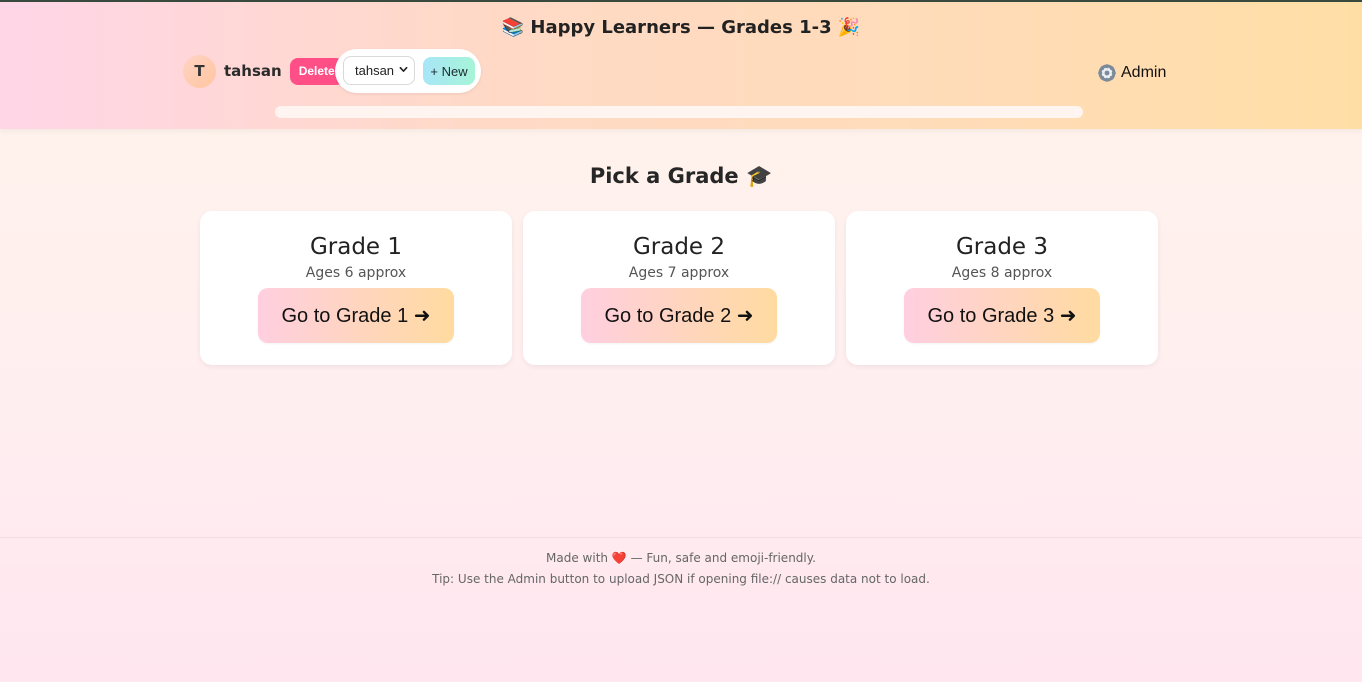 This screenshot has width=1362, height=682. I want to click on go-to-grade-1-button: Go to Grade 1 ➜, so click(356, 315).